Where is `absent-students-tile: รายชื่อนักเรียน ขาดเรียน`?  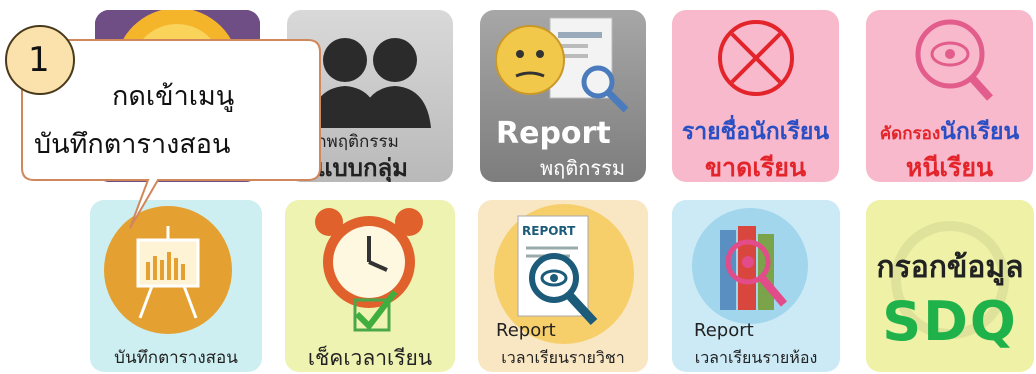 absent-students-tile: รายชื่อนักเรียน ขาดเรียน is located at coordinates (755, 96).